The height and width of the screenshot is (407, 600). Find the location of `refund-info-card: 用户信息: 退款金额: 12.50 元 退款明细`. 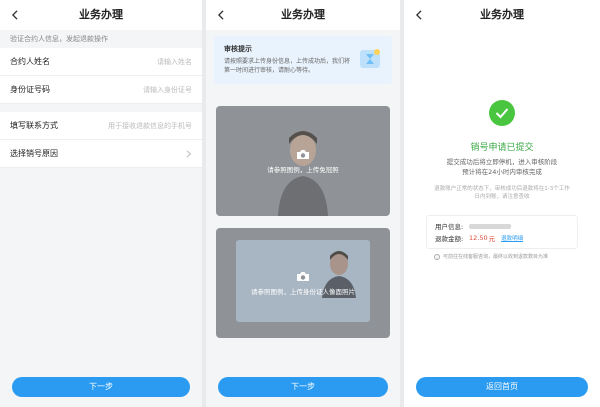

refund-info-card: 用户信息: 退款金额: 12.50 元 退款明细 is located at coordinates (502, 232).